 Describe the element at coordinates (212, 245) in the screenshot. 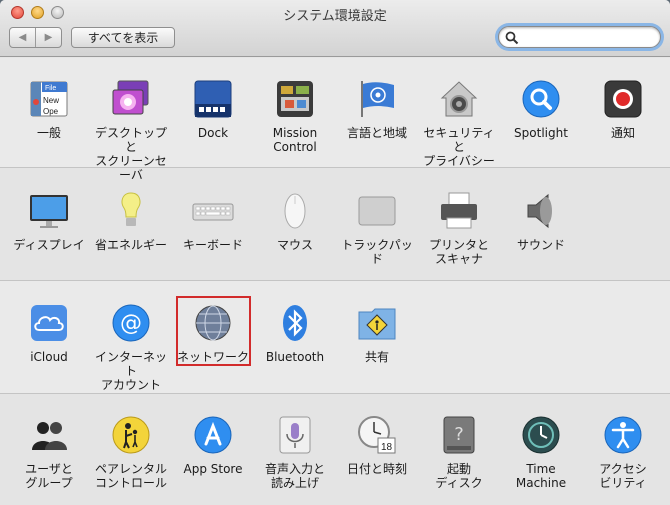

I see `pref-label: キーボード` at that location.